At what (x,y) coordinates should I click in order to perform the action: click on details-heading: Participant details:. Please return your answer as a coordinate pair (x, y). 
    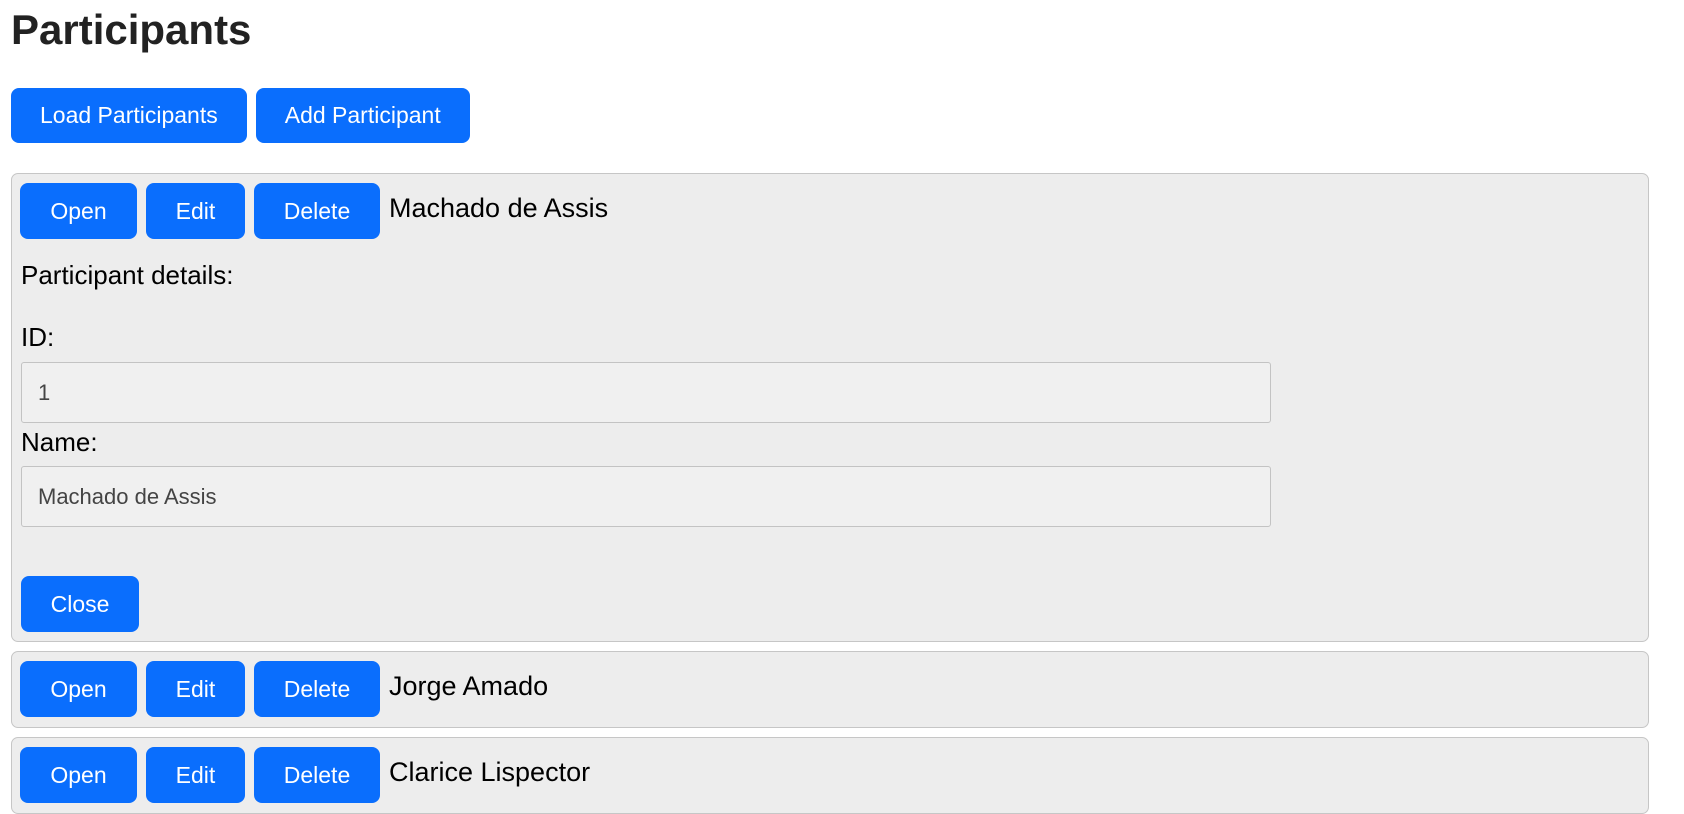
    Looking at the image, I should click on (127, 275).